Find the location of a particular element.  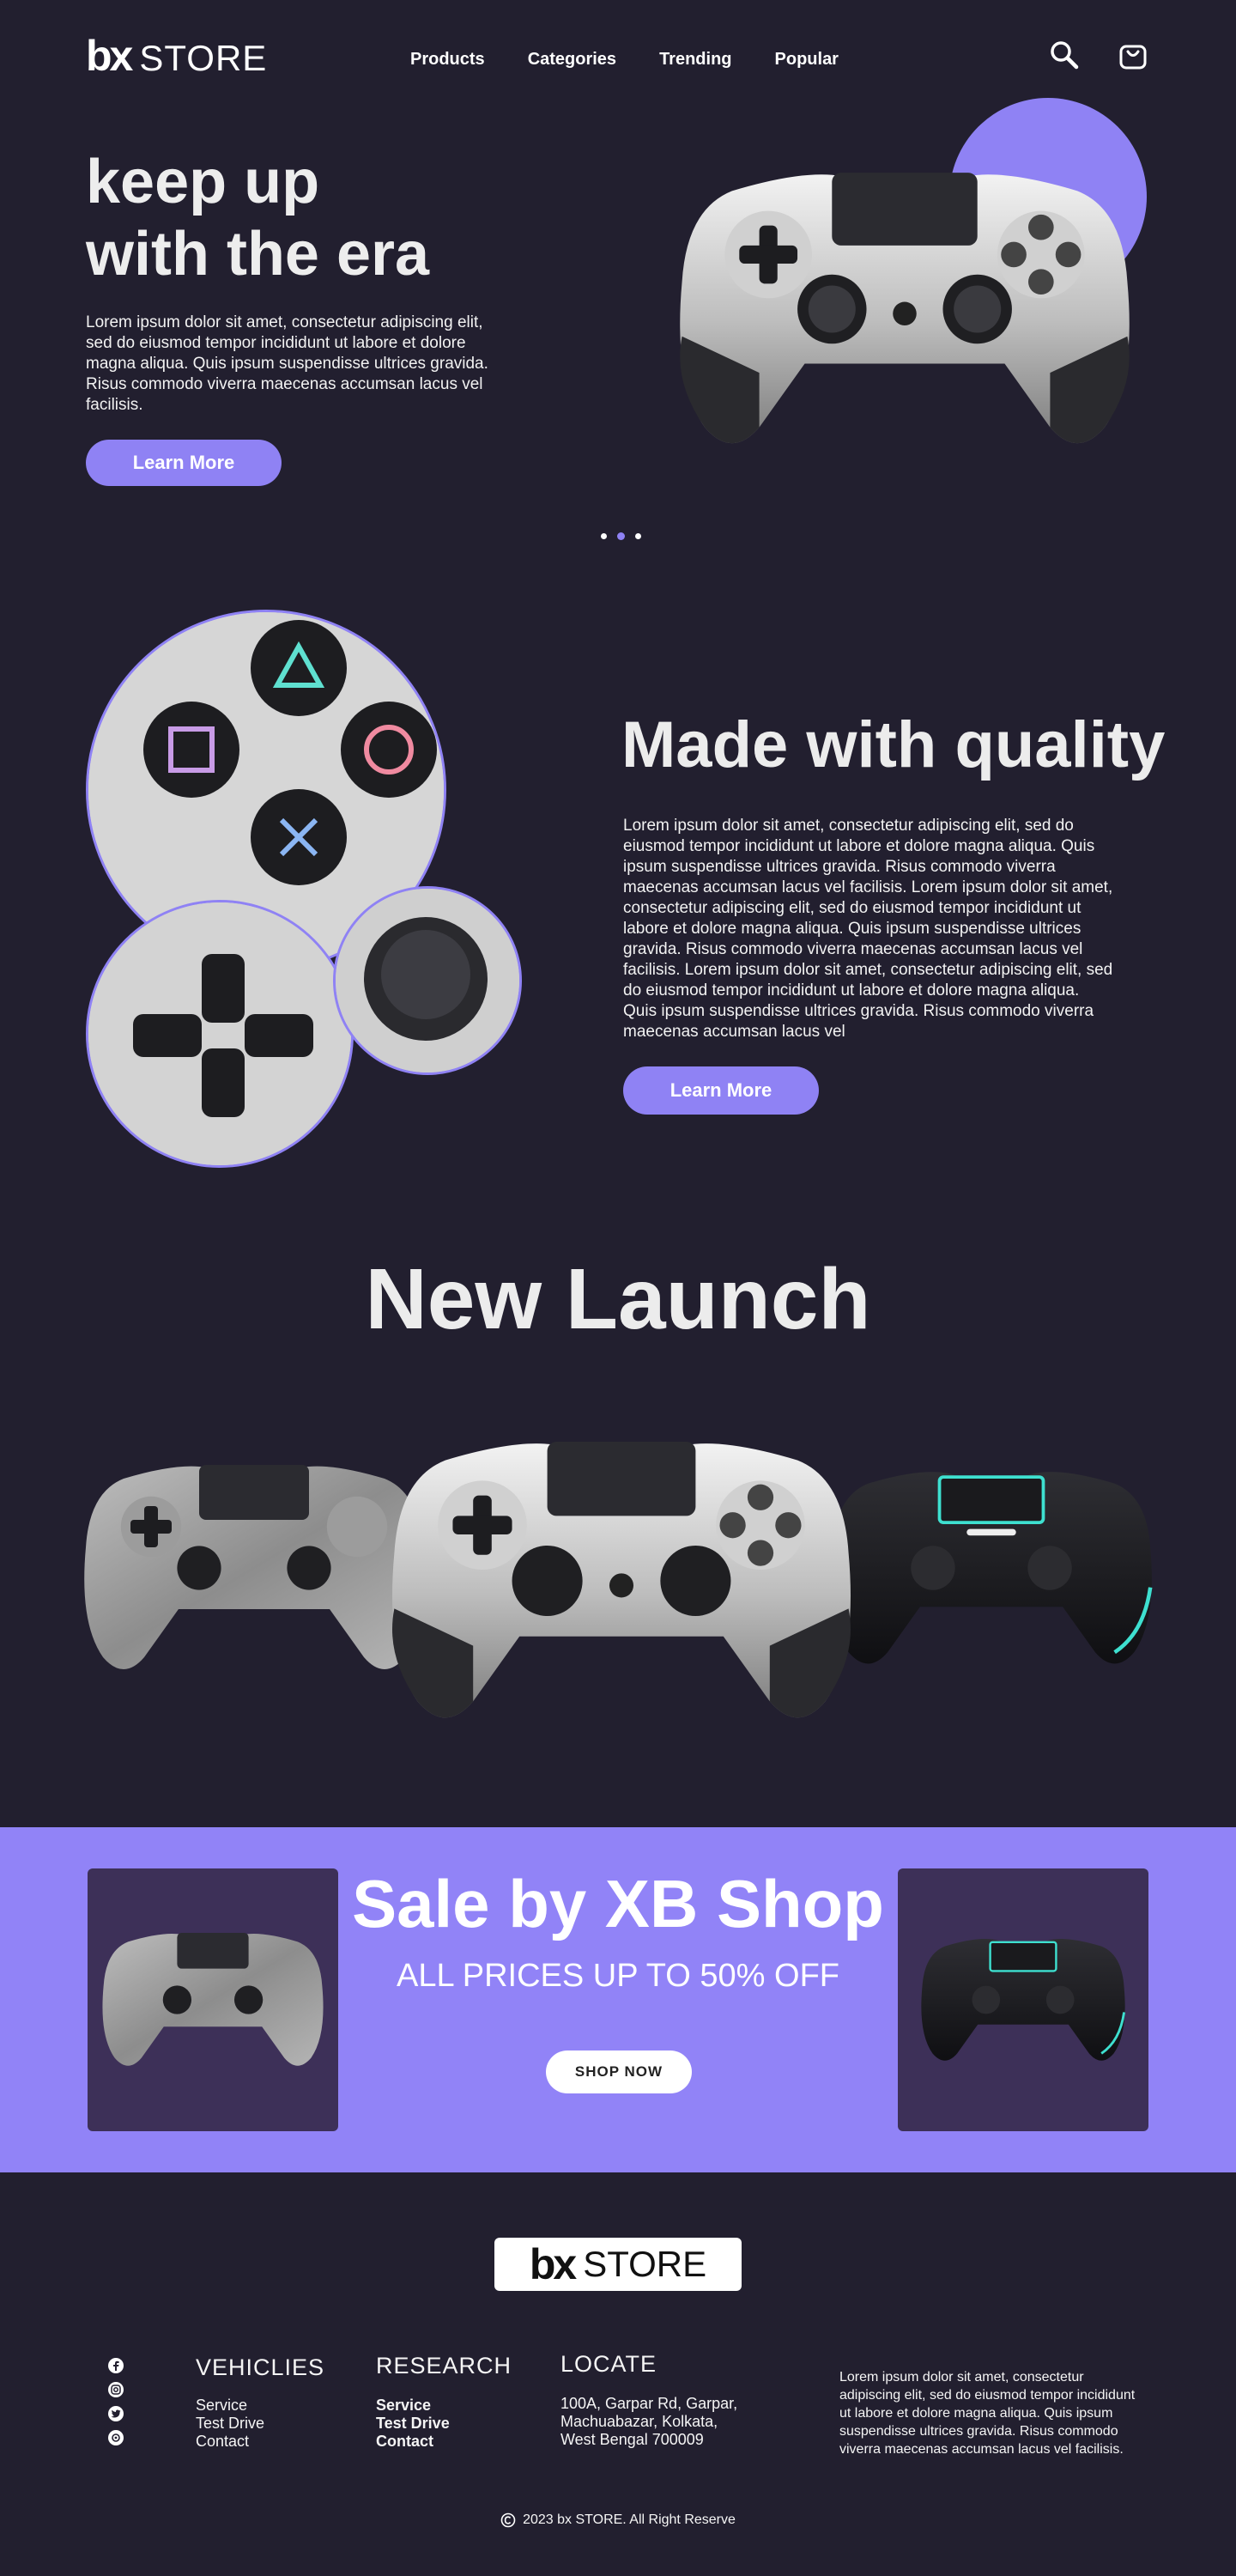

footer-link-research-test-drive: Test Drive is located at coordinates (444, 2424).